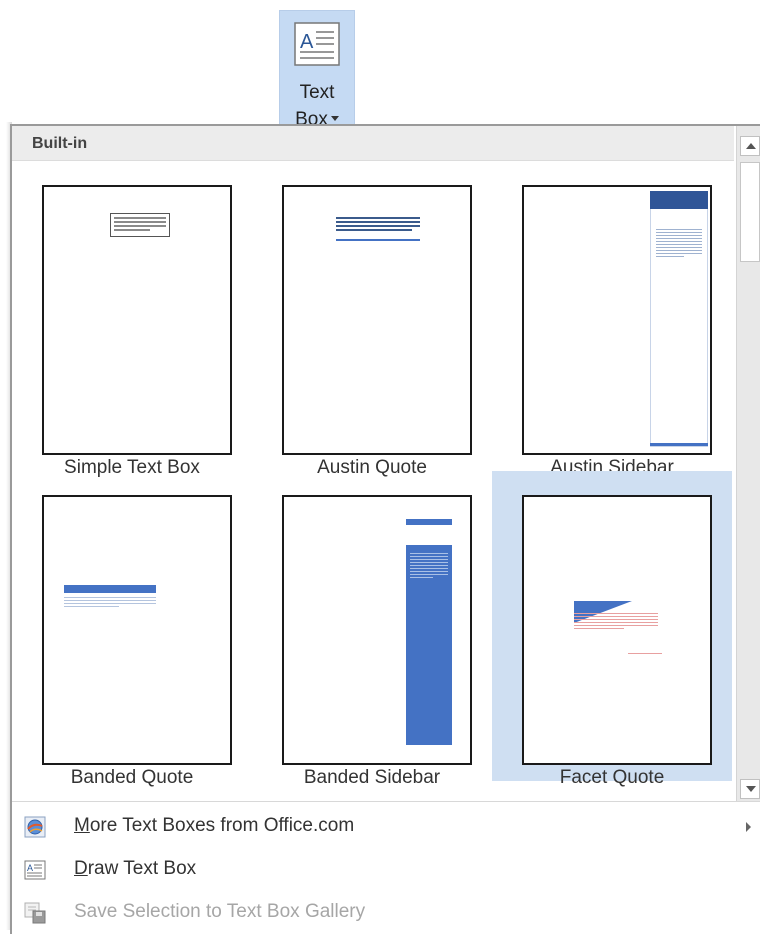 The image size is (760, 934). Describe the element at coordinates (81, 868) in the screenshot. I see `access-key: D` at that location.